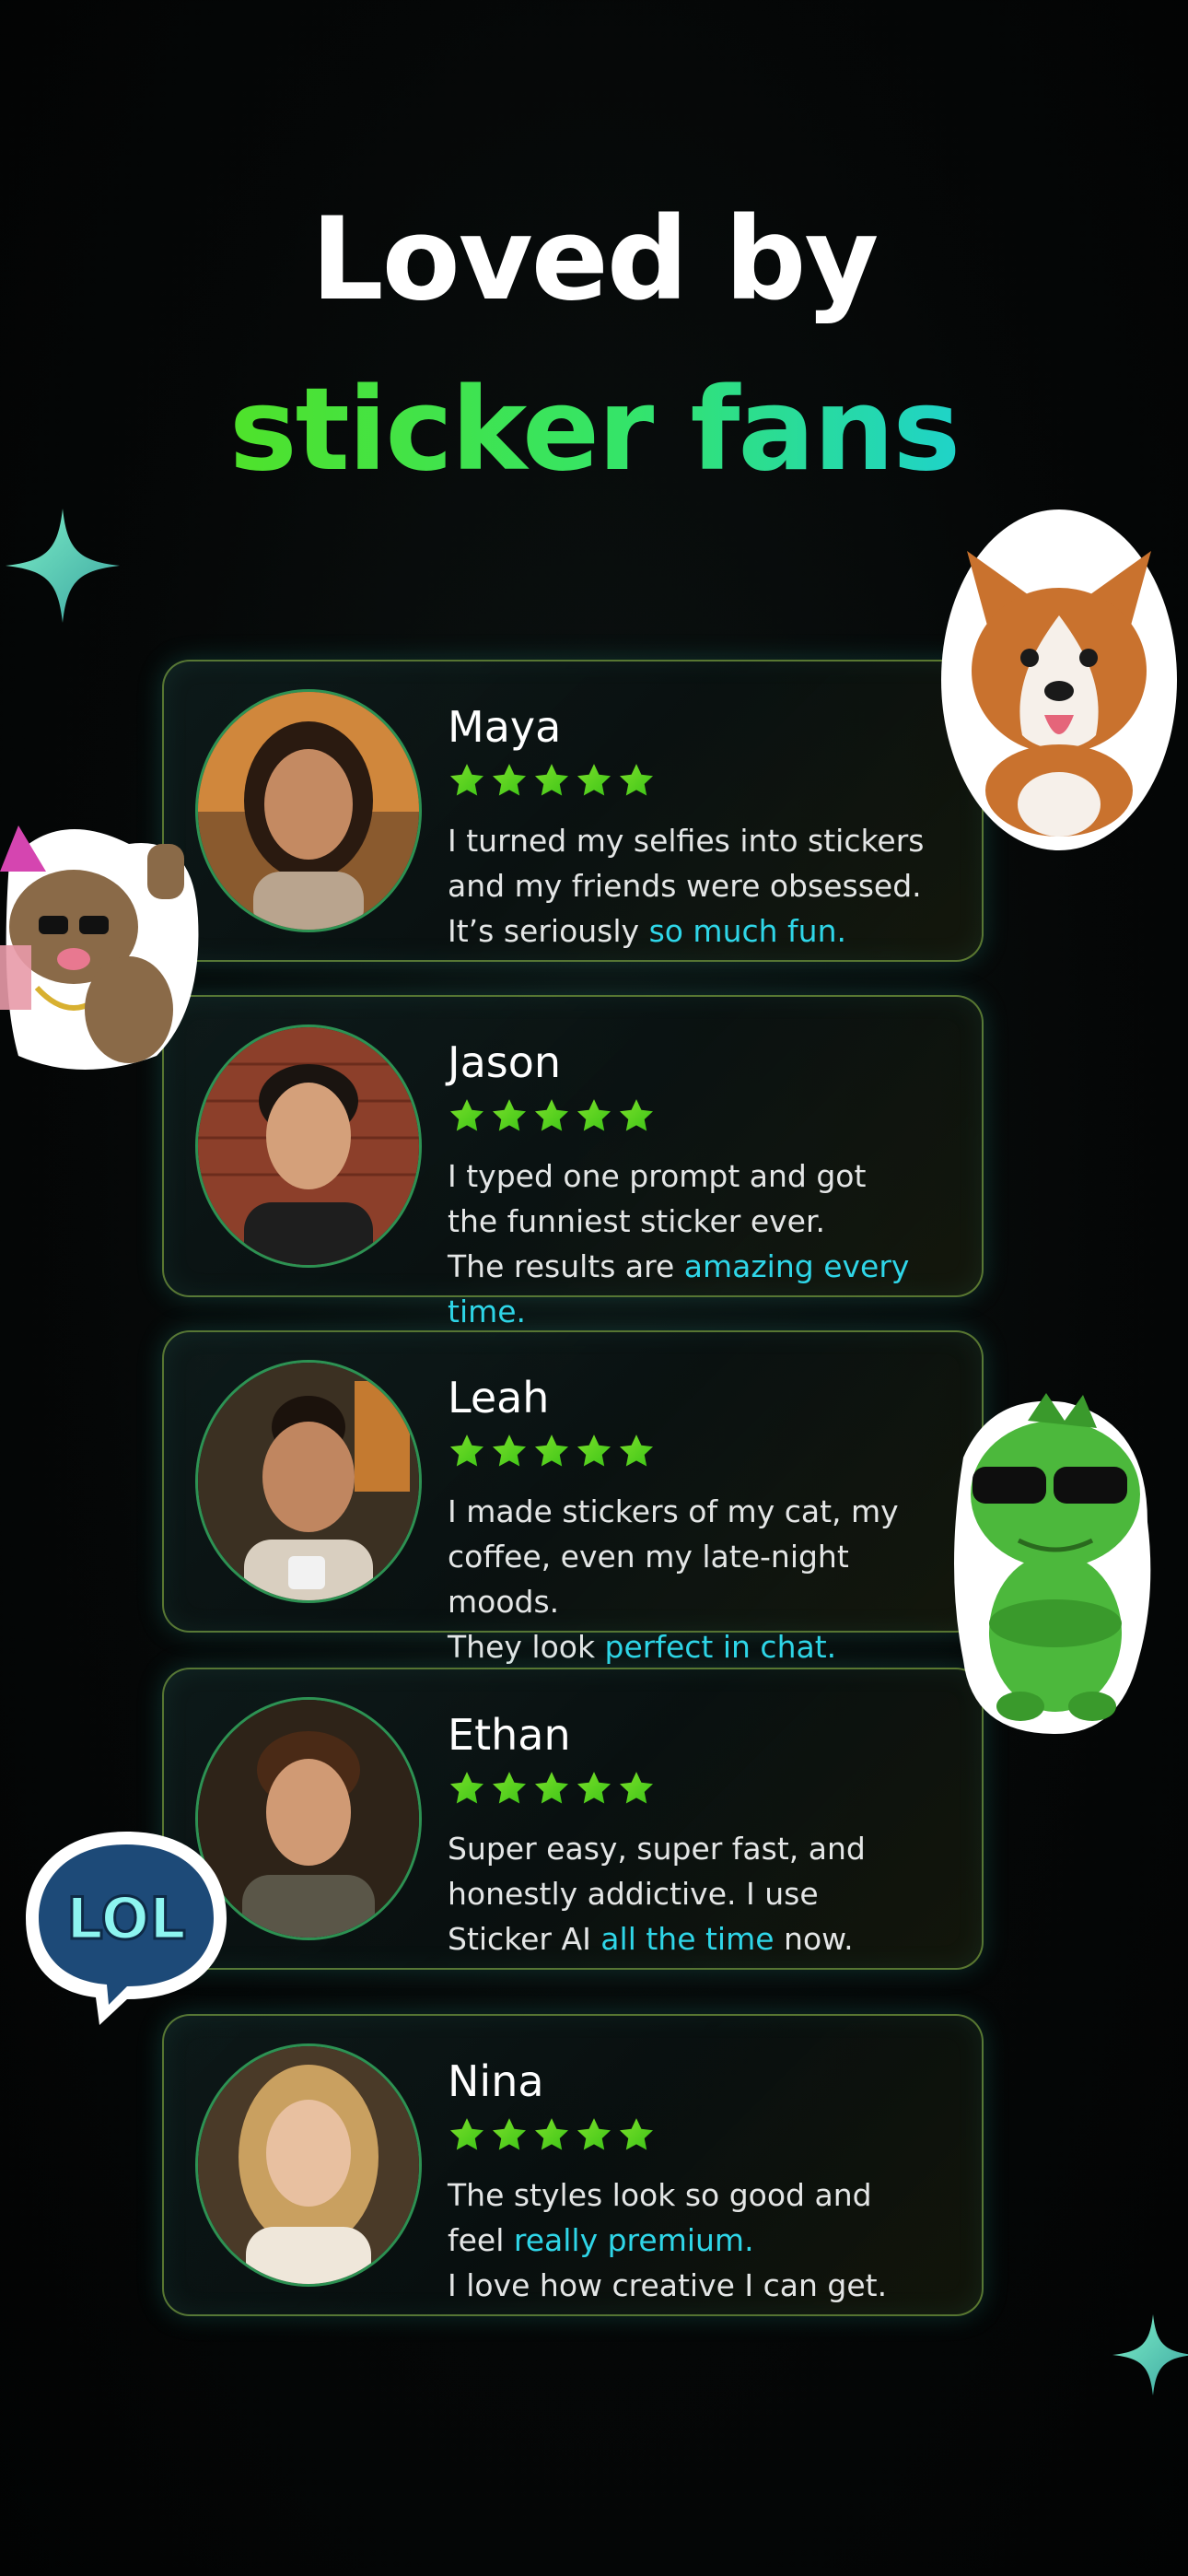 This screenshot has width=1188, height=2576. What do you see at coordinates (499, 1398) in the screenshot?
I see `reviewer-name: Leah` at bounding box center [499, 1398].